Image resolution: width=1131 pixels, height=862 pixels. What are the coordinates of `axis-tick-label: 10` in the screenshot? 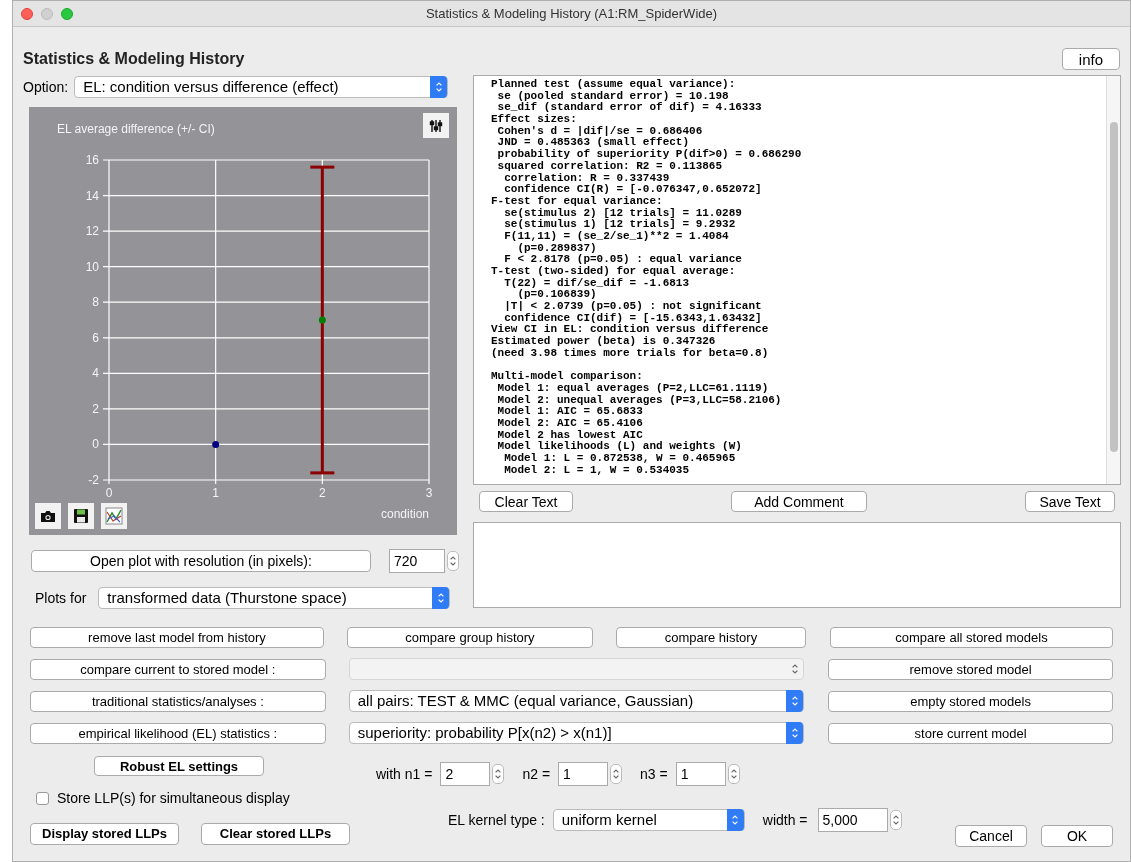 It's located at (92, 266).